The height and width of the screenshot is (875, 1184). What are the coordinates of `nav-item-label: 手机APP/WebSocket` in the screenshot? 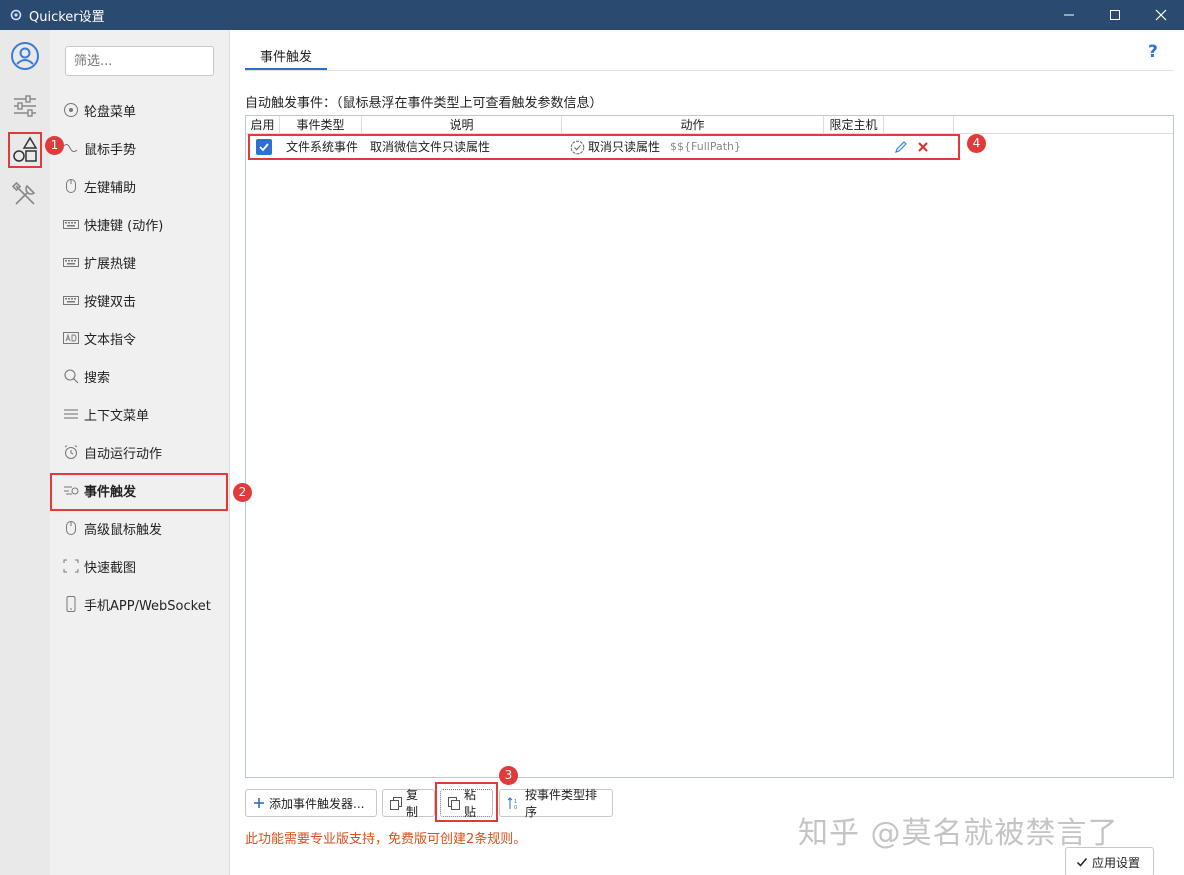 It's located at (147, 606).